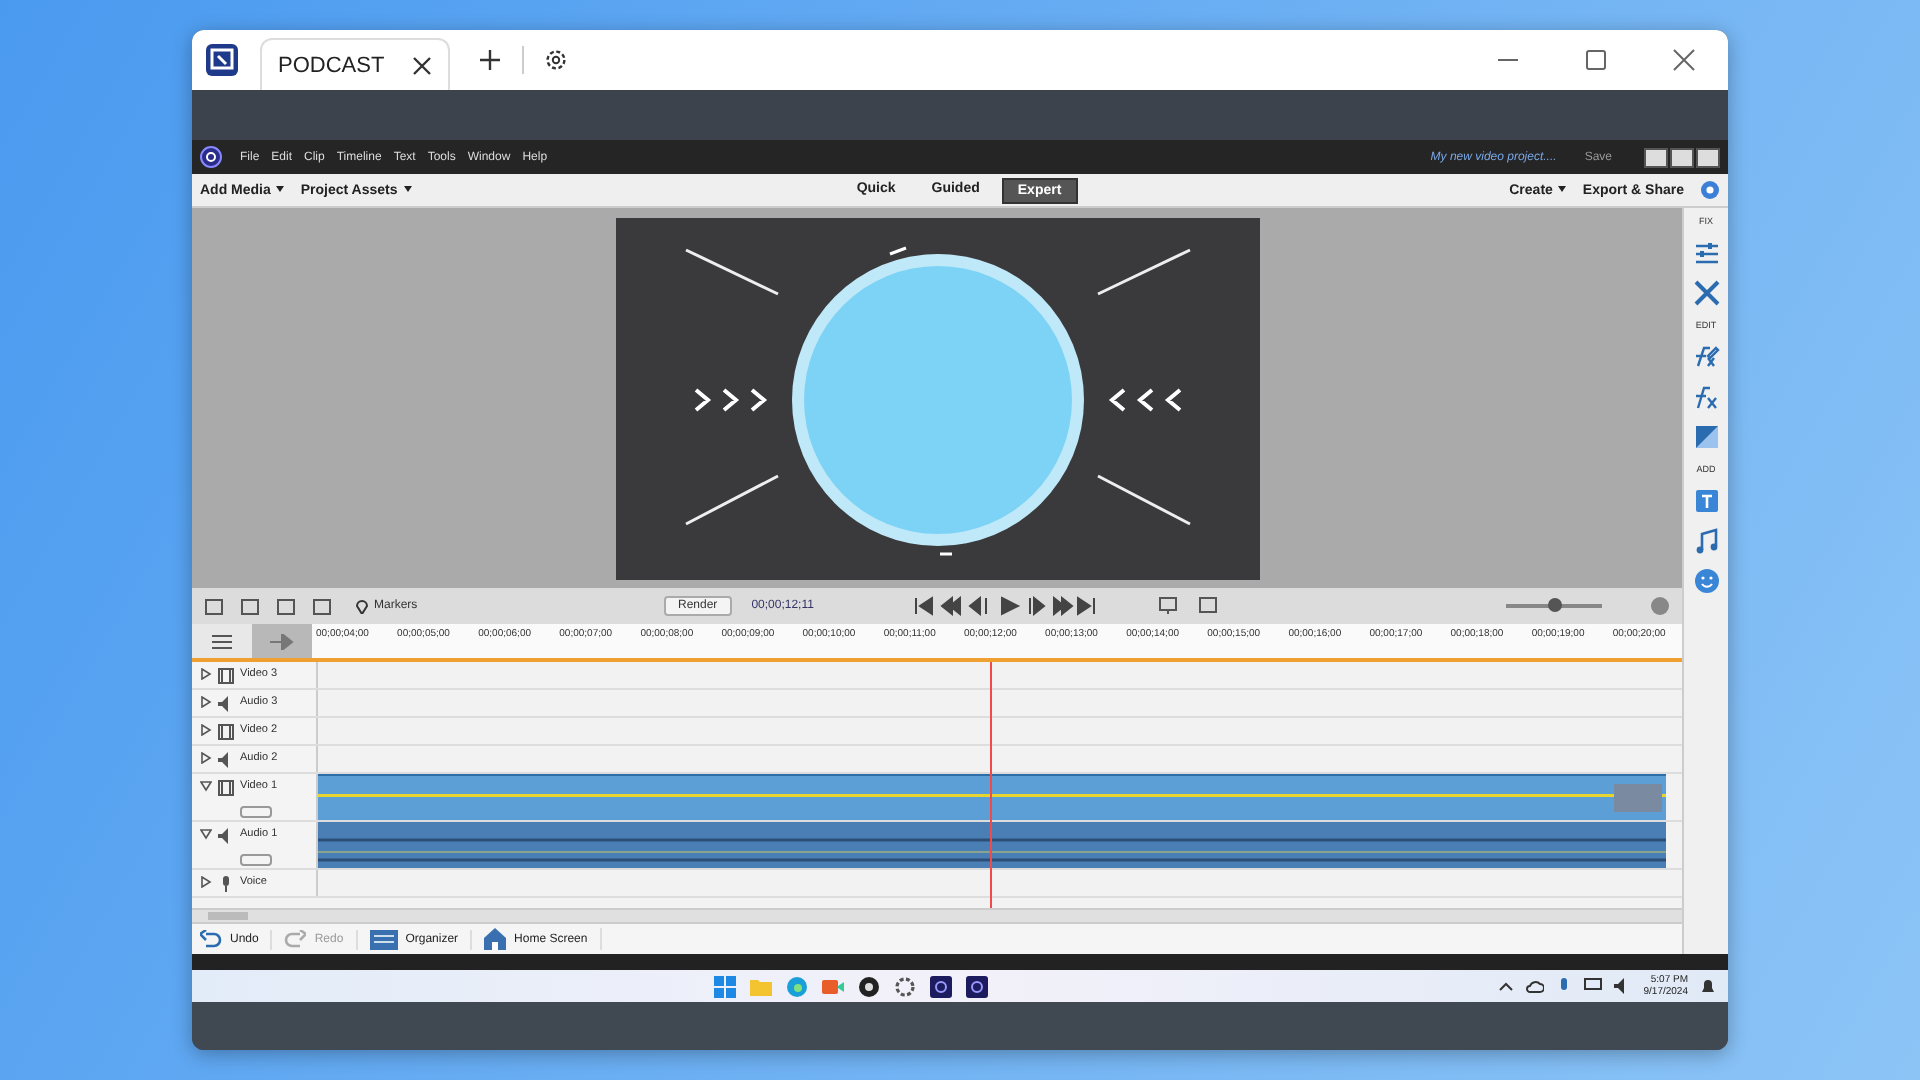  Describe the element at coordinates (992, 797) in the screenshot. I see `video-clip` at that location.